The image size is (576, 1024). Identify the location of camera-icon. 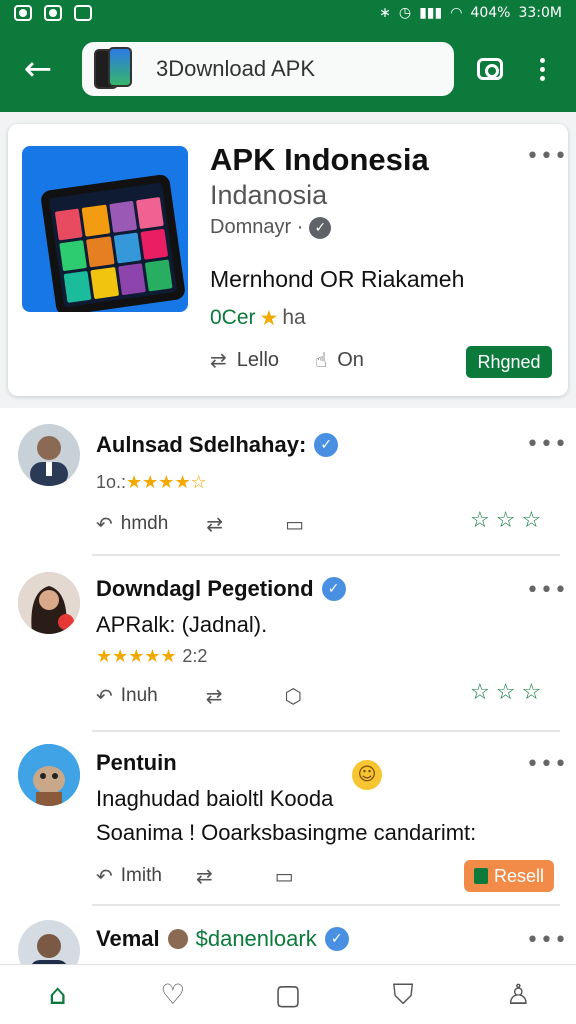
(490, 69).